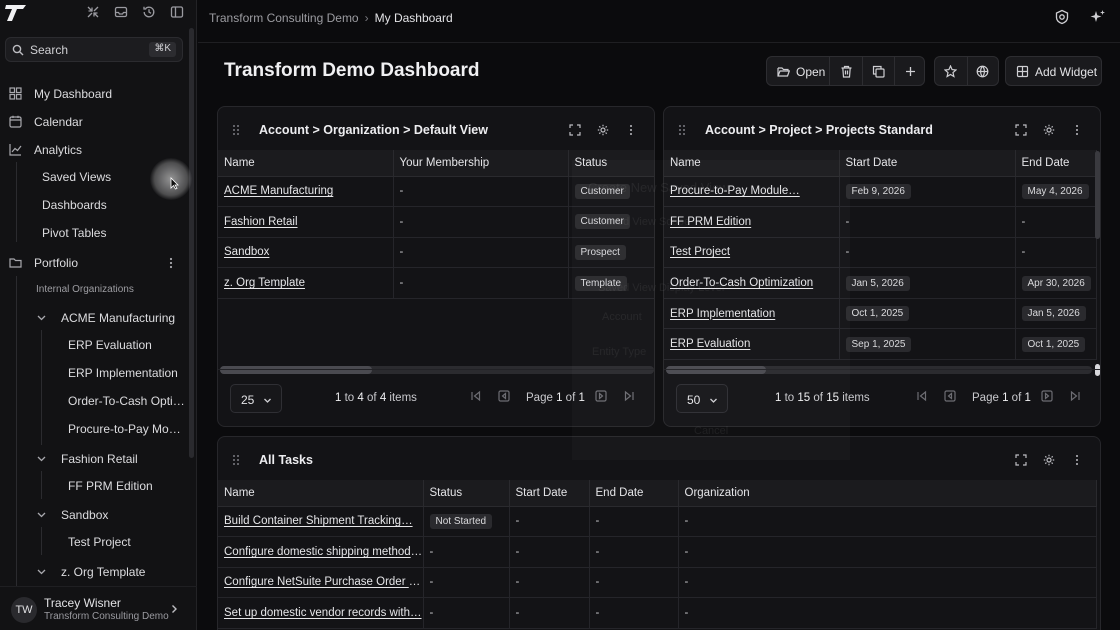  I want to click on table-row: Configure domestic shipping methods… - - - -, so click(657, 552).